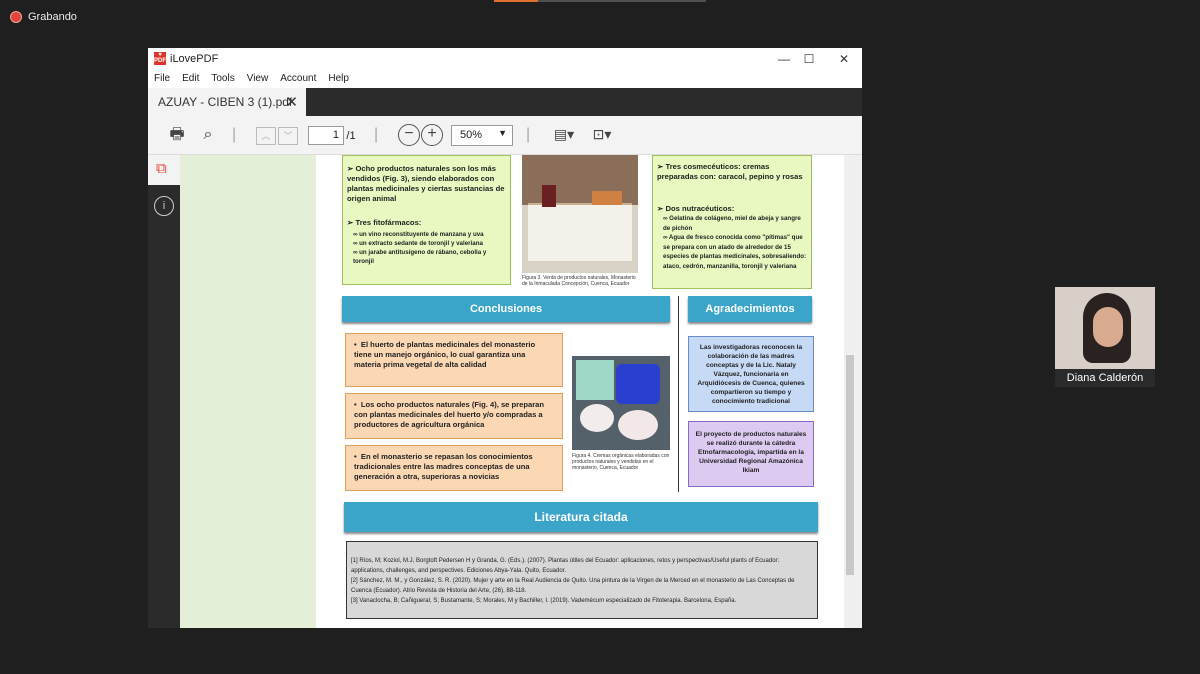 The image size is (1200, 674). I want to click on zoom-select: 50% ▼, so click(482, 135).